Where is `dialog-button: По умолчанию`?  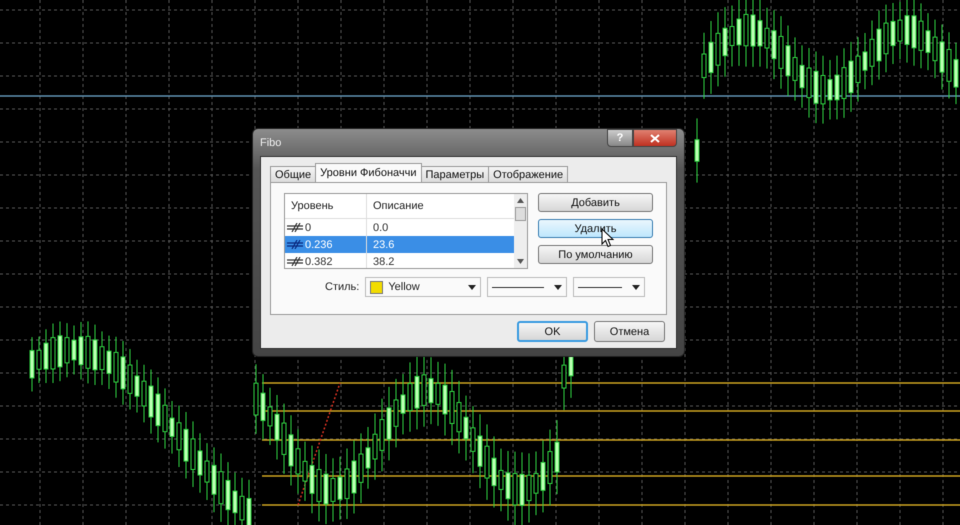 dialog-button: По умолчанию is located at coordinates (595, 254).